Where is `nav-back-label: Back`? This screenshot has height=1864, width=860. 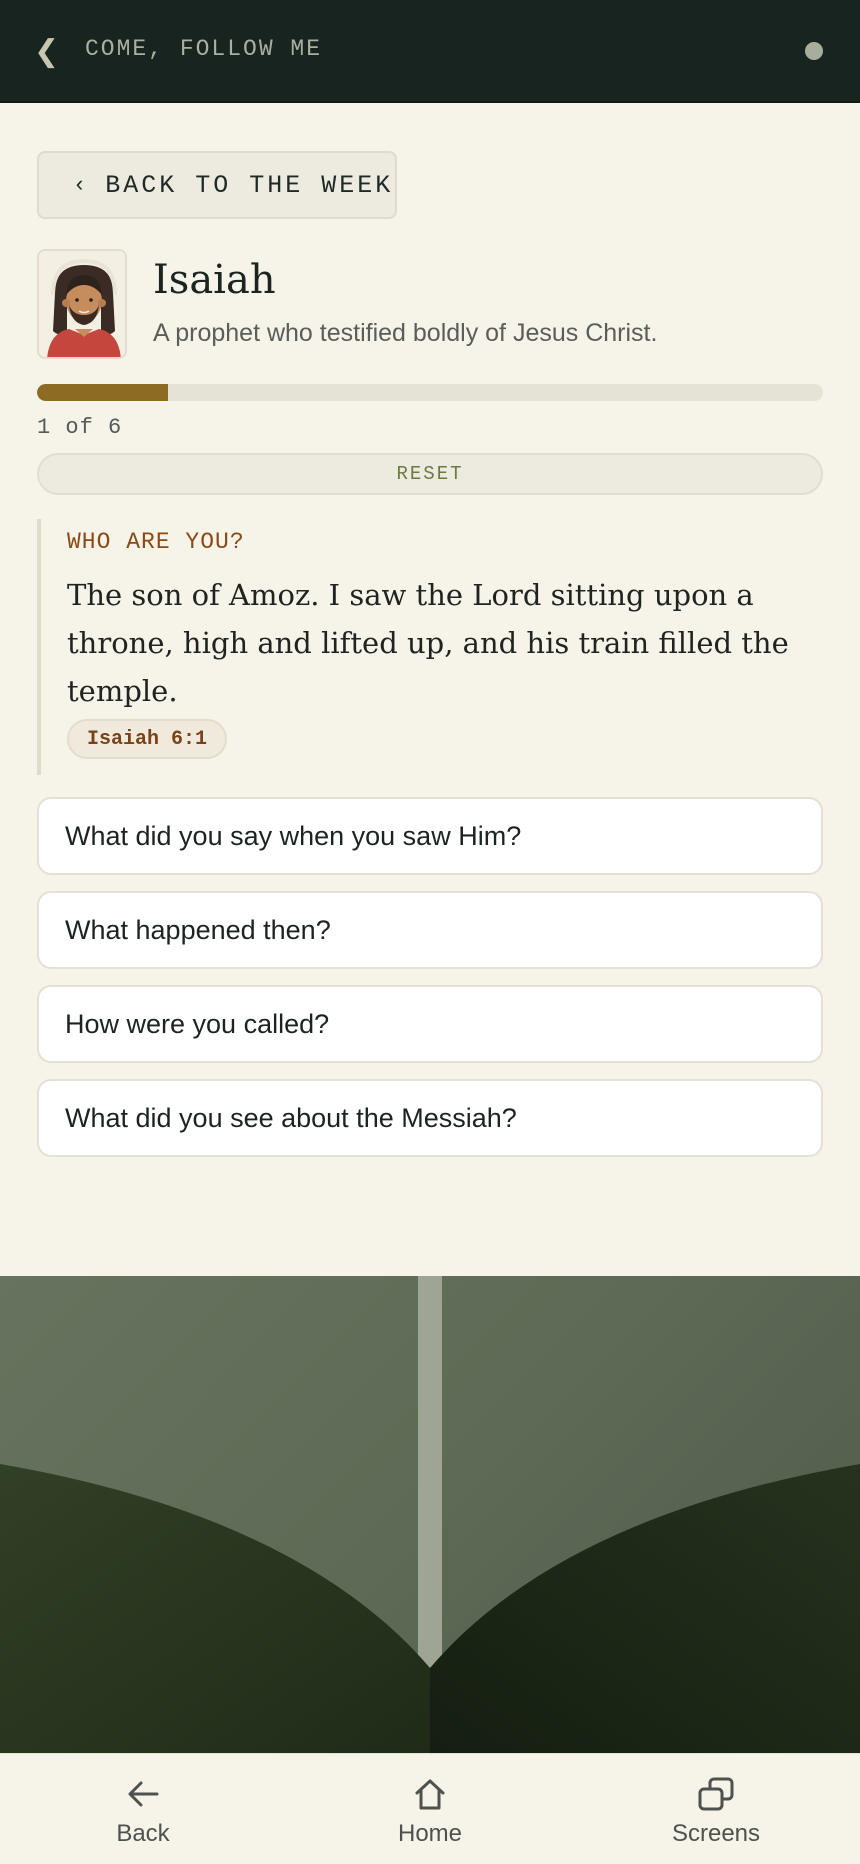
nav-back-label: Back is located at coordinates (143, 1833).